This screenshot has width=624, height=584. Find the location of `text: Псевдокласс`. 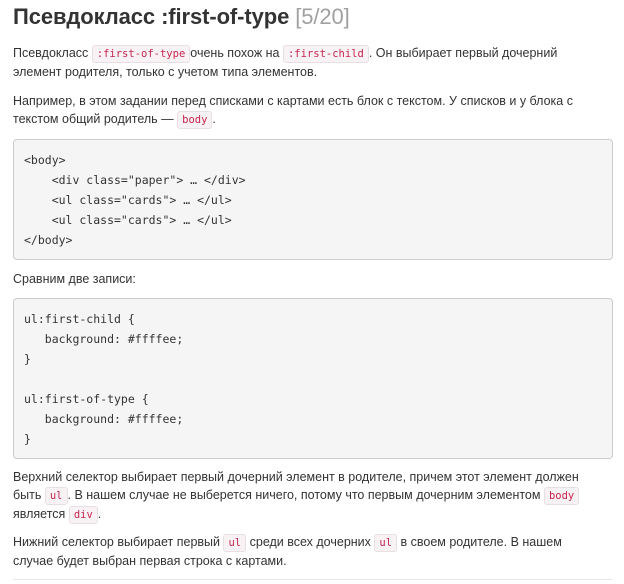

text: Псевдокласс is located at coordinates (52, 53).